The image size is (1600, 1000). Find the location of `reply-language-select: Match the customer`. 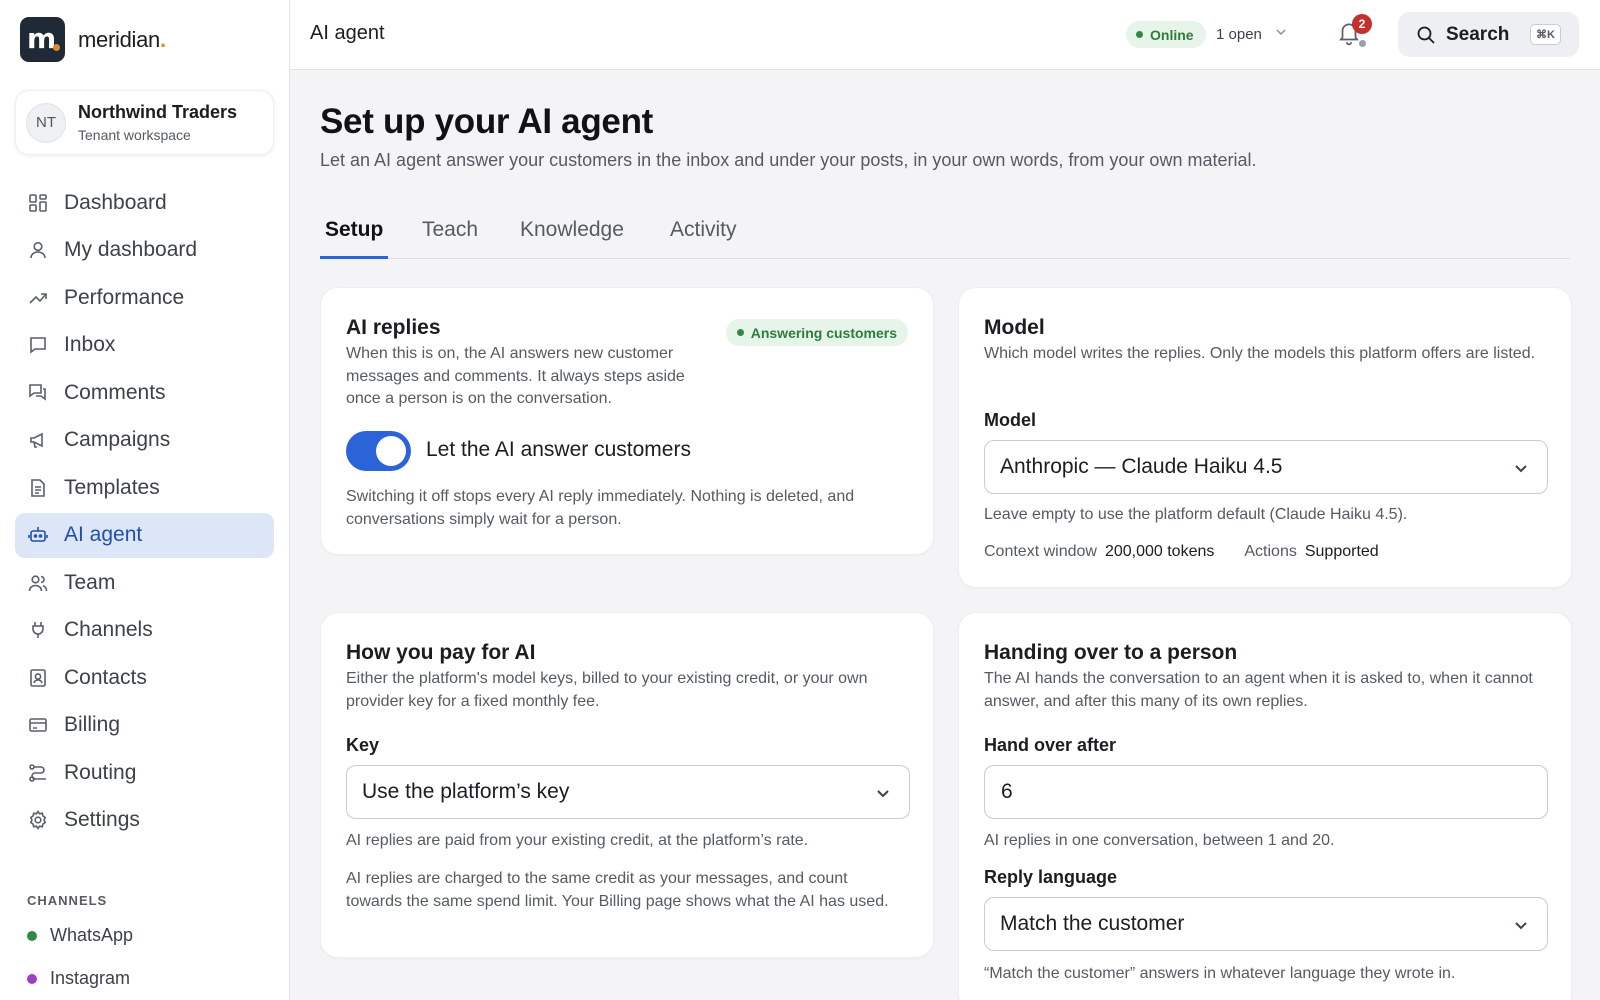

reply-language-select: Match the customer is located at coordinates (1266, 924).